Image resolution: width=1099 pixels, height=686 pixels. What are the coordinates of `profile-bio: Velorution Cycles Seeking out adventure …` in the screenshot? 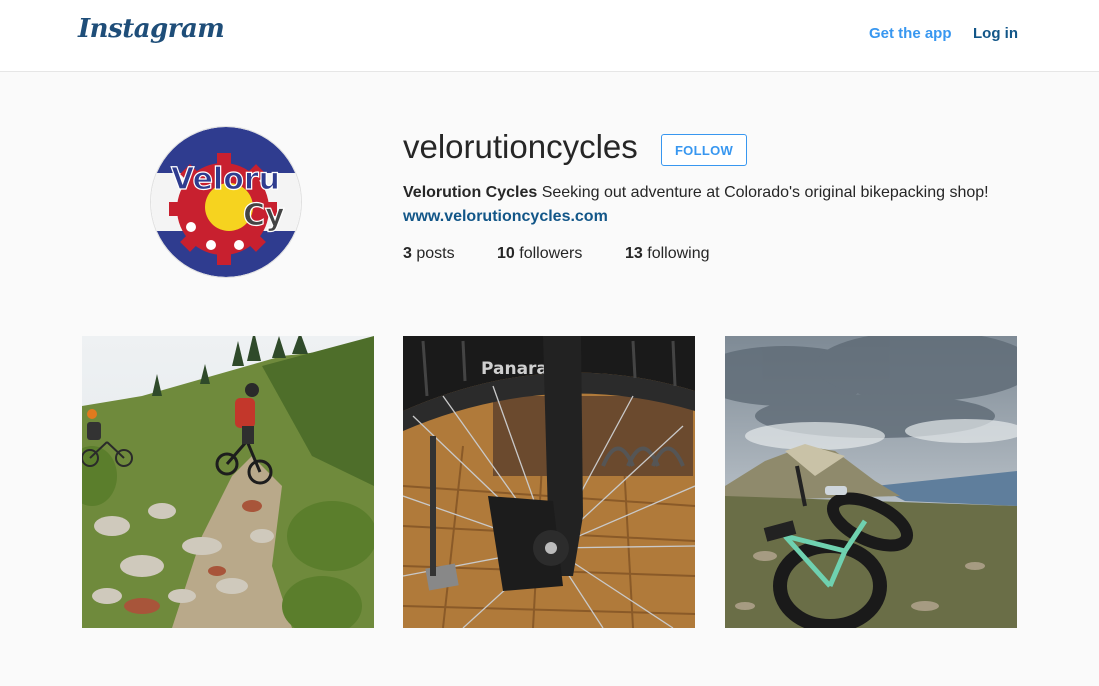 It's located at (696, 193).